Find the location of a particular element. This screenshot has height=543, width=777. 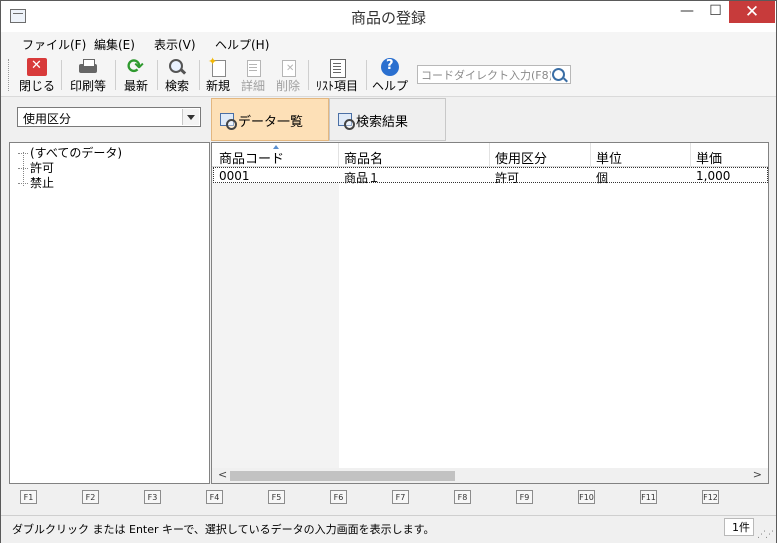

title-bar: 商品の登録 — ☐ ✕ is located at coordinates (388, 16).